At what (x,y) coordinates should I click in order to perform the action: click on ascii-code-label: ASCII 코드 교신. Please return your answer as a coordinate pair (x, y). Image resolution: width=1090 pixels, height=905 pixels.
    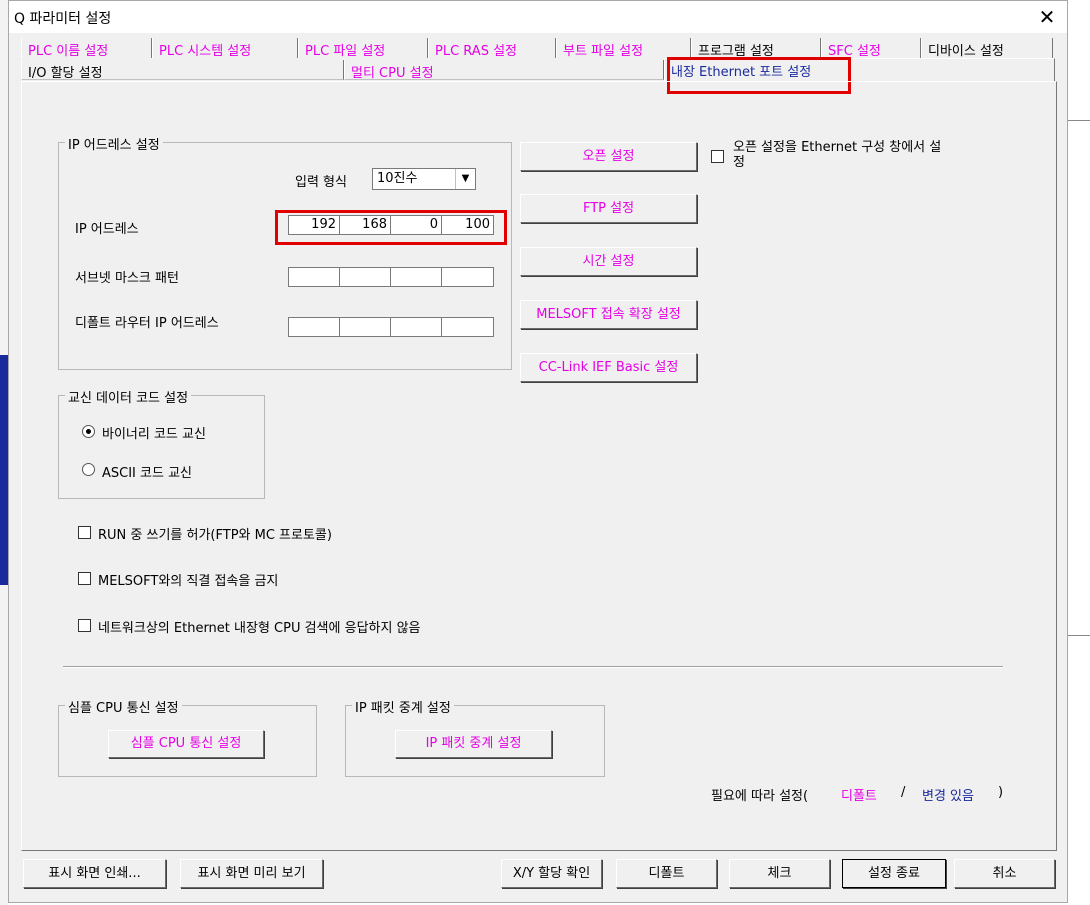
    Looking at the image, I should click on (147, 473).